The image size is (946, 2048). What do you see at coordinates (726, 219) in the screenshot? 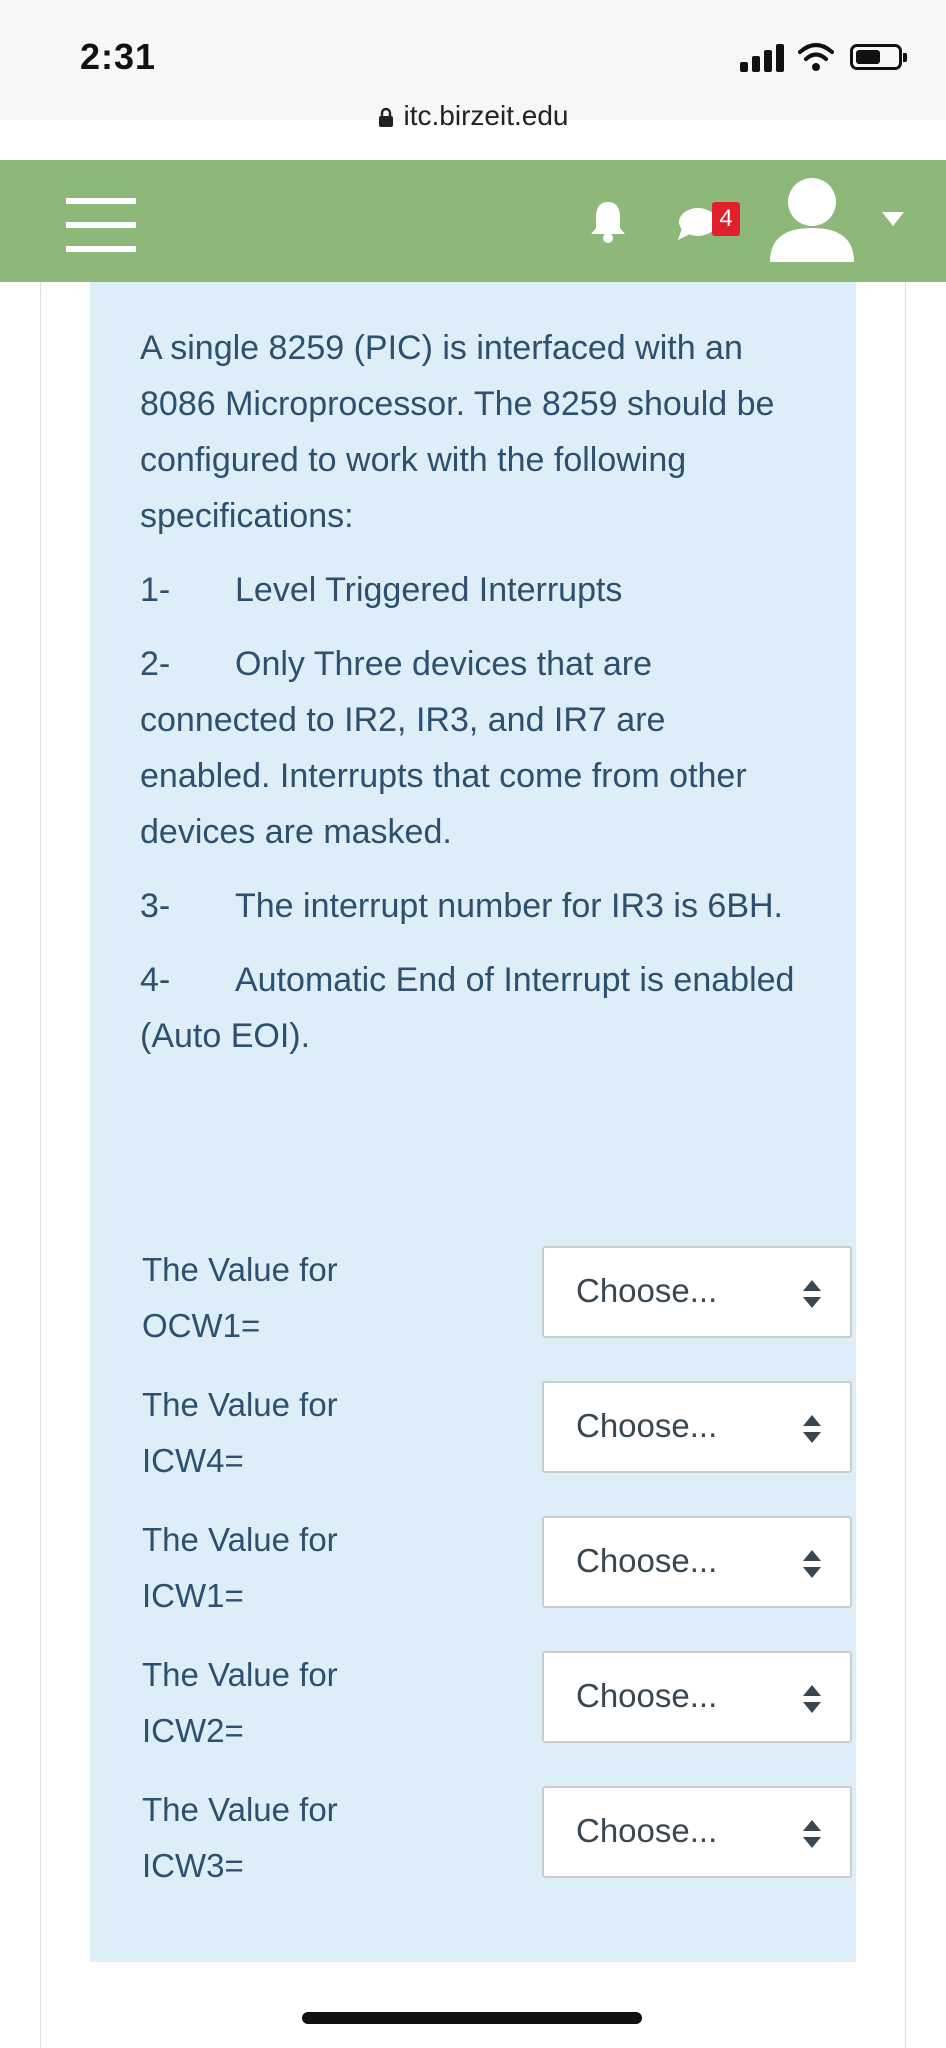
I see `message-count-badge: 4` at bounding box center [726, 219].